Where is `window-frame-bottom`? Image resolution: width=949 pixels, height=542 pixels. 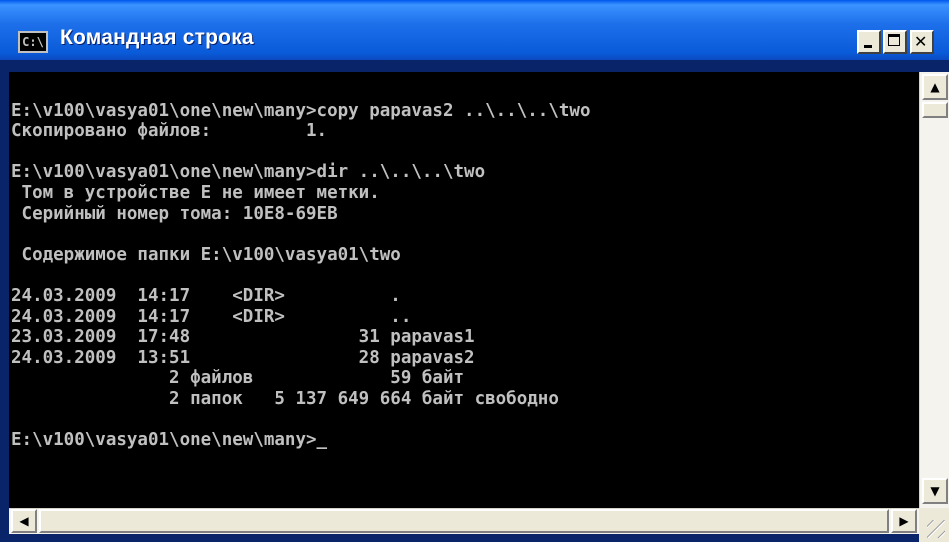
window-frame-bottom is located at coordinates (459, 538).